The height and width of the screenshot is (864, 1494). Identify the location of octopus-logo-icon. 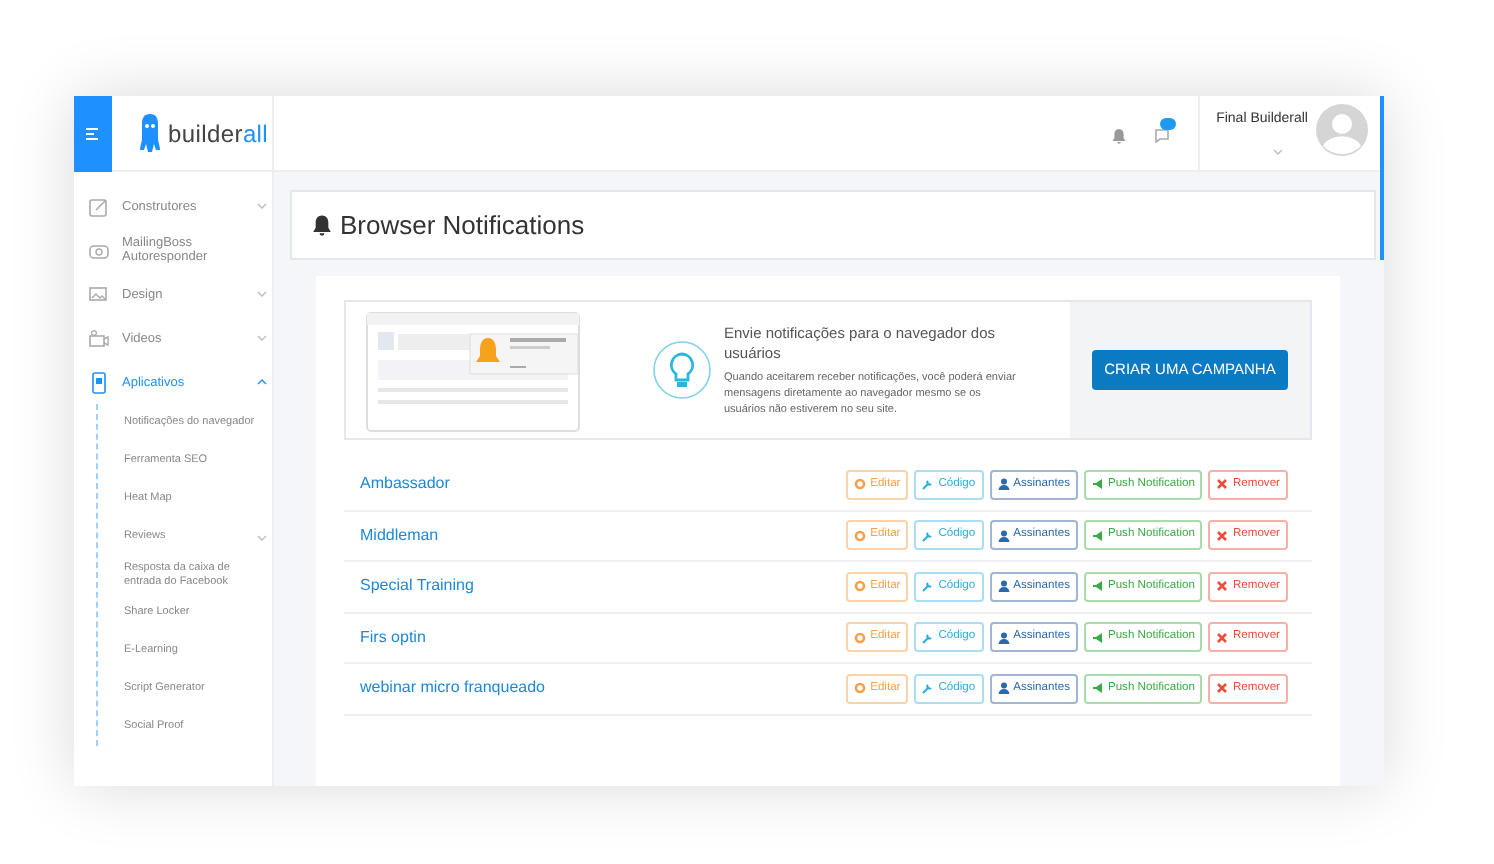
(150, 133).